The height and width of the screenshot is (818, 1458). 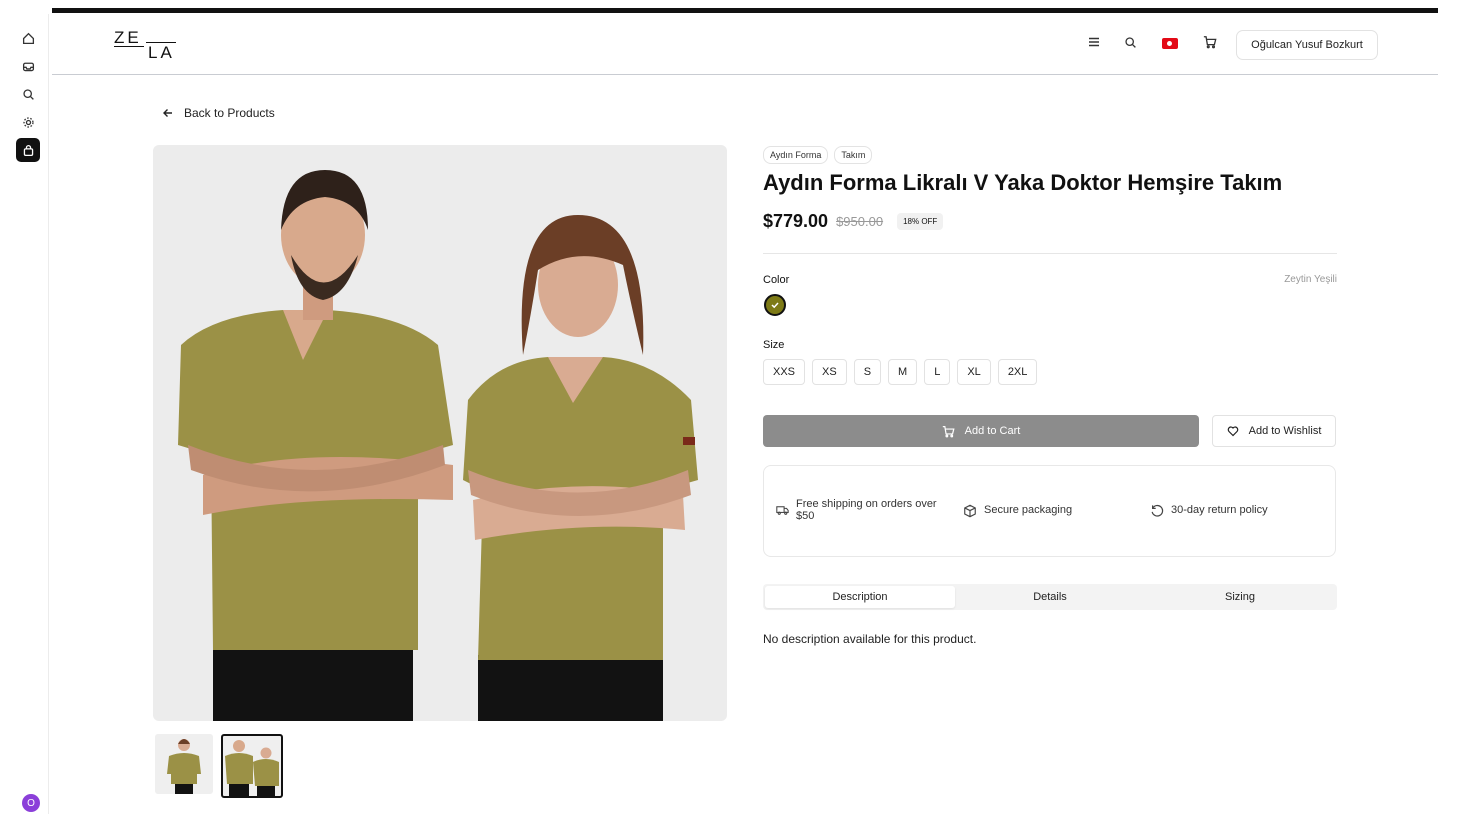 What do you see at coordinates (28, 122) in the screenshot?
I see `settings-icon` at bounding box center [28, 122].